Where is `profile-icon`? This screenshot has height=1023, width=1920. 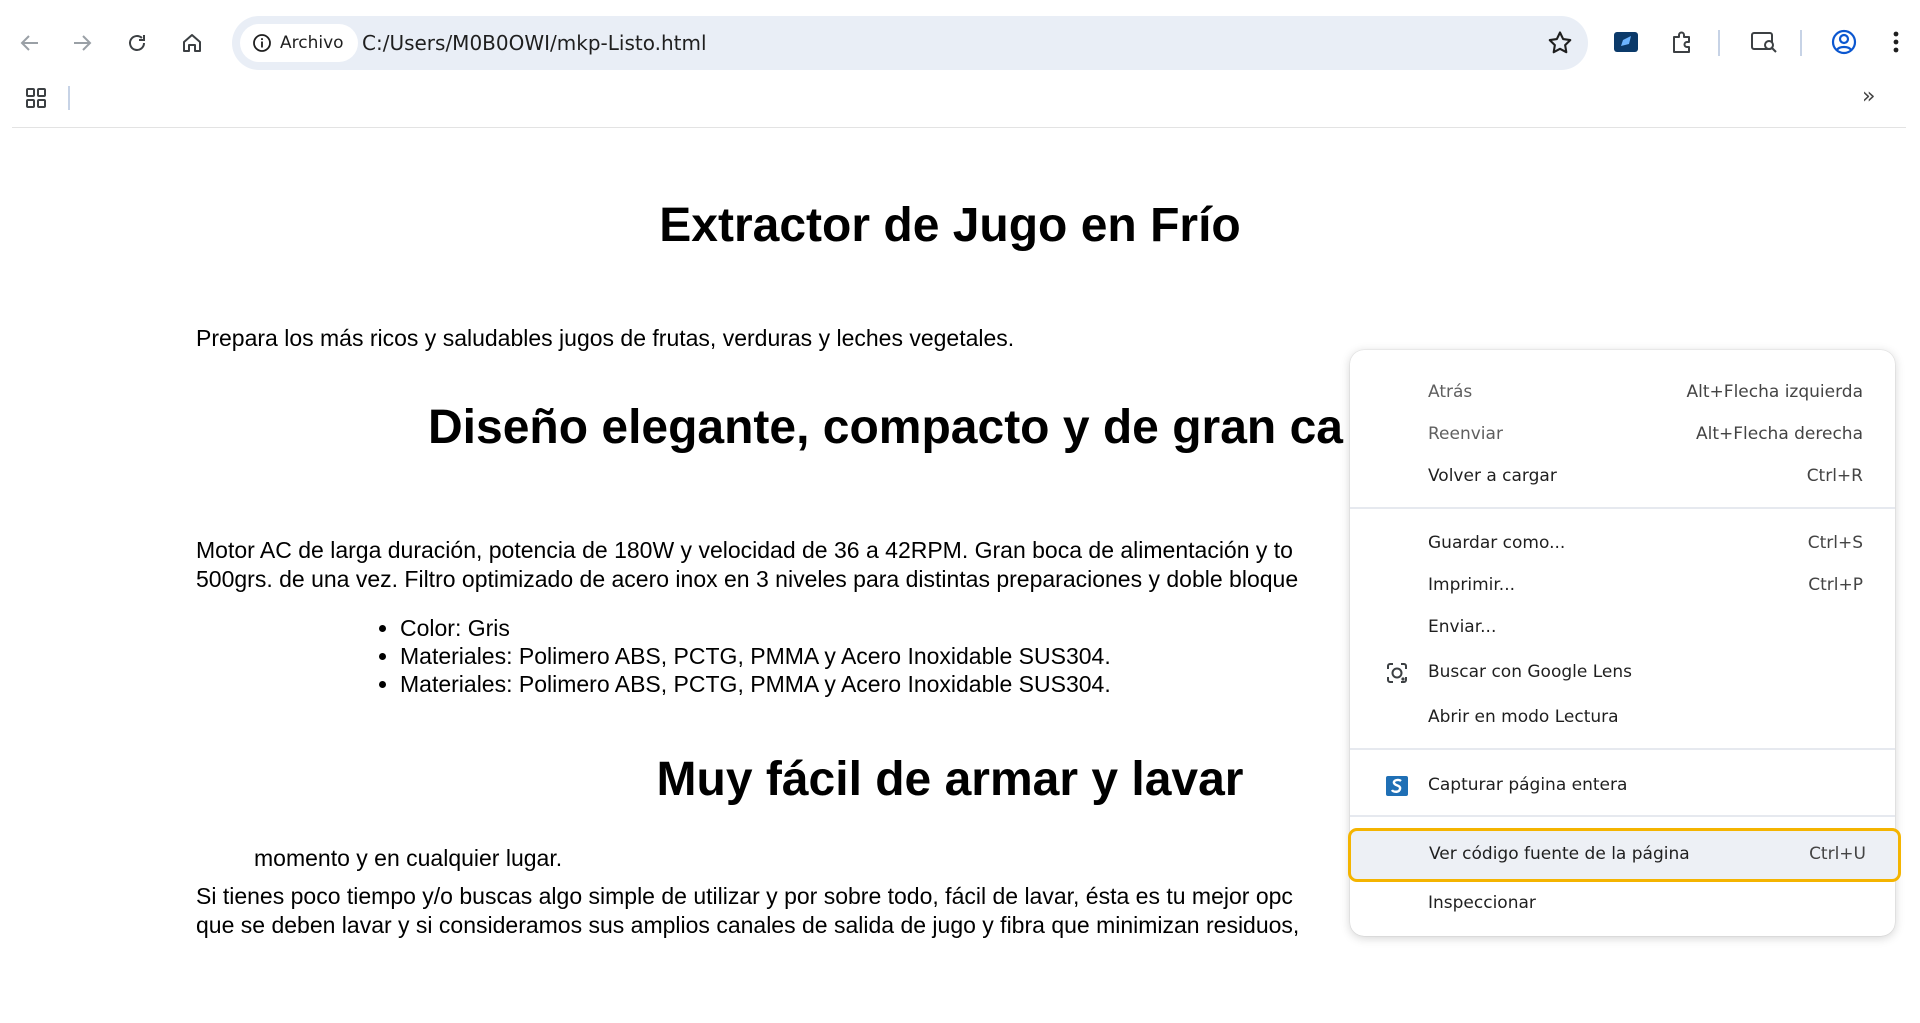 profile-icon is located at coordinates (1844, 42).